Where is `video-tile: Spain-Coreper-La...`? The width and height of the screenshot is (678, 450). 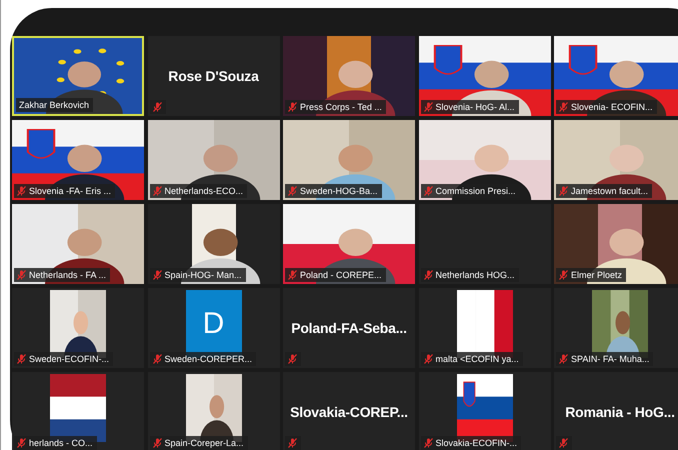 video-tile: Spain-Coreper-La... is located at coordinates (214, 411).